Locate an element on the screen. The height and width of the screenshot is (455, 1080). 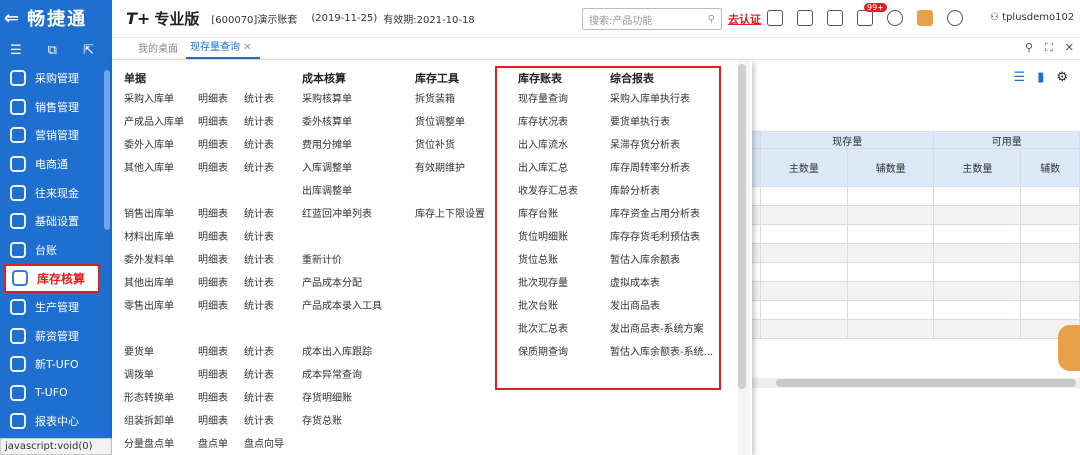
sidebar-item-8: 生产管理 is located at coordinates (56, 307).